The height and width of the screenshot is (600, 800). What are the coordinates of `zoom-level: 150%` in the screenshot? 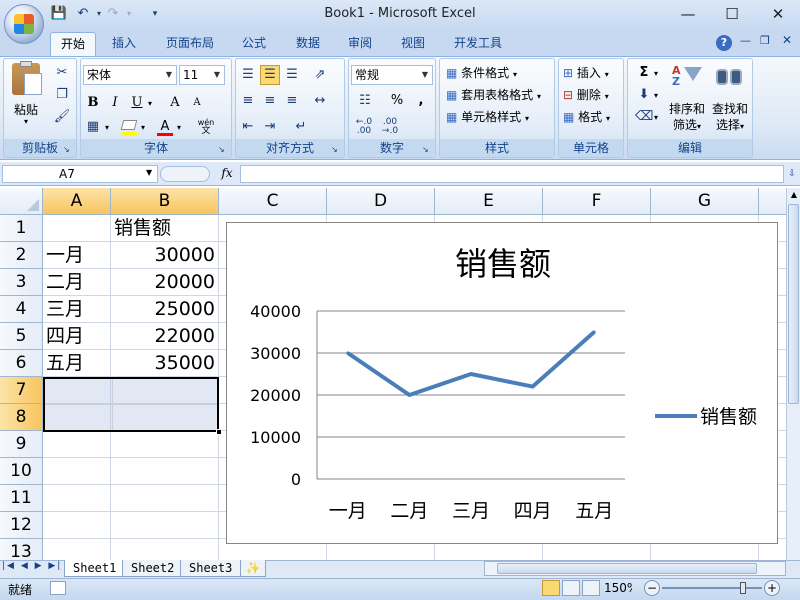 It's located at (618, 588).